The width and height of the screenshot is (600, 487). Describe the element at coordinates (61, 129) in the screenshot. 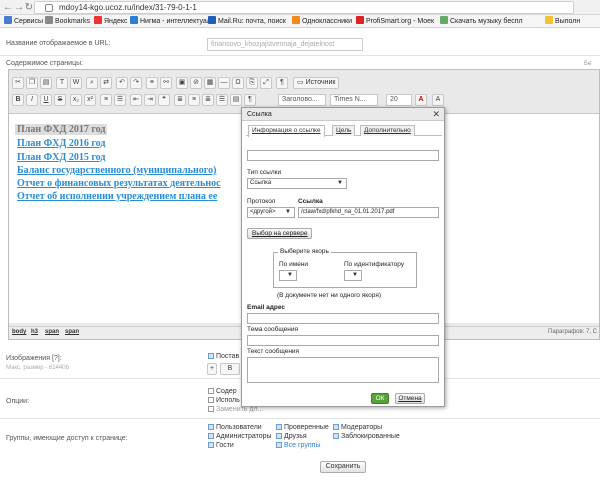

I see `doc-line: План ФХД 2017 год` at that location.